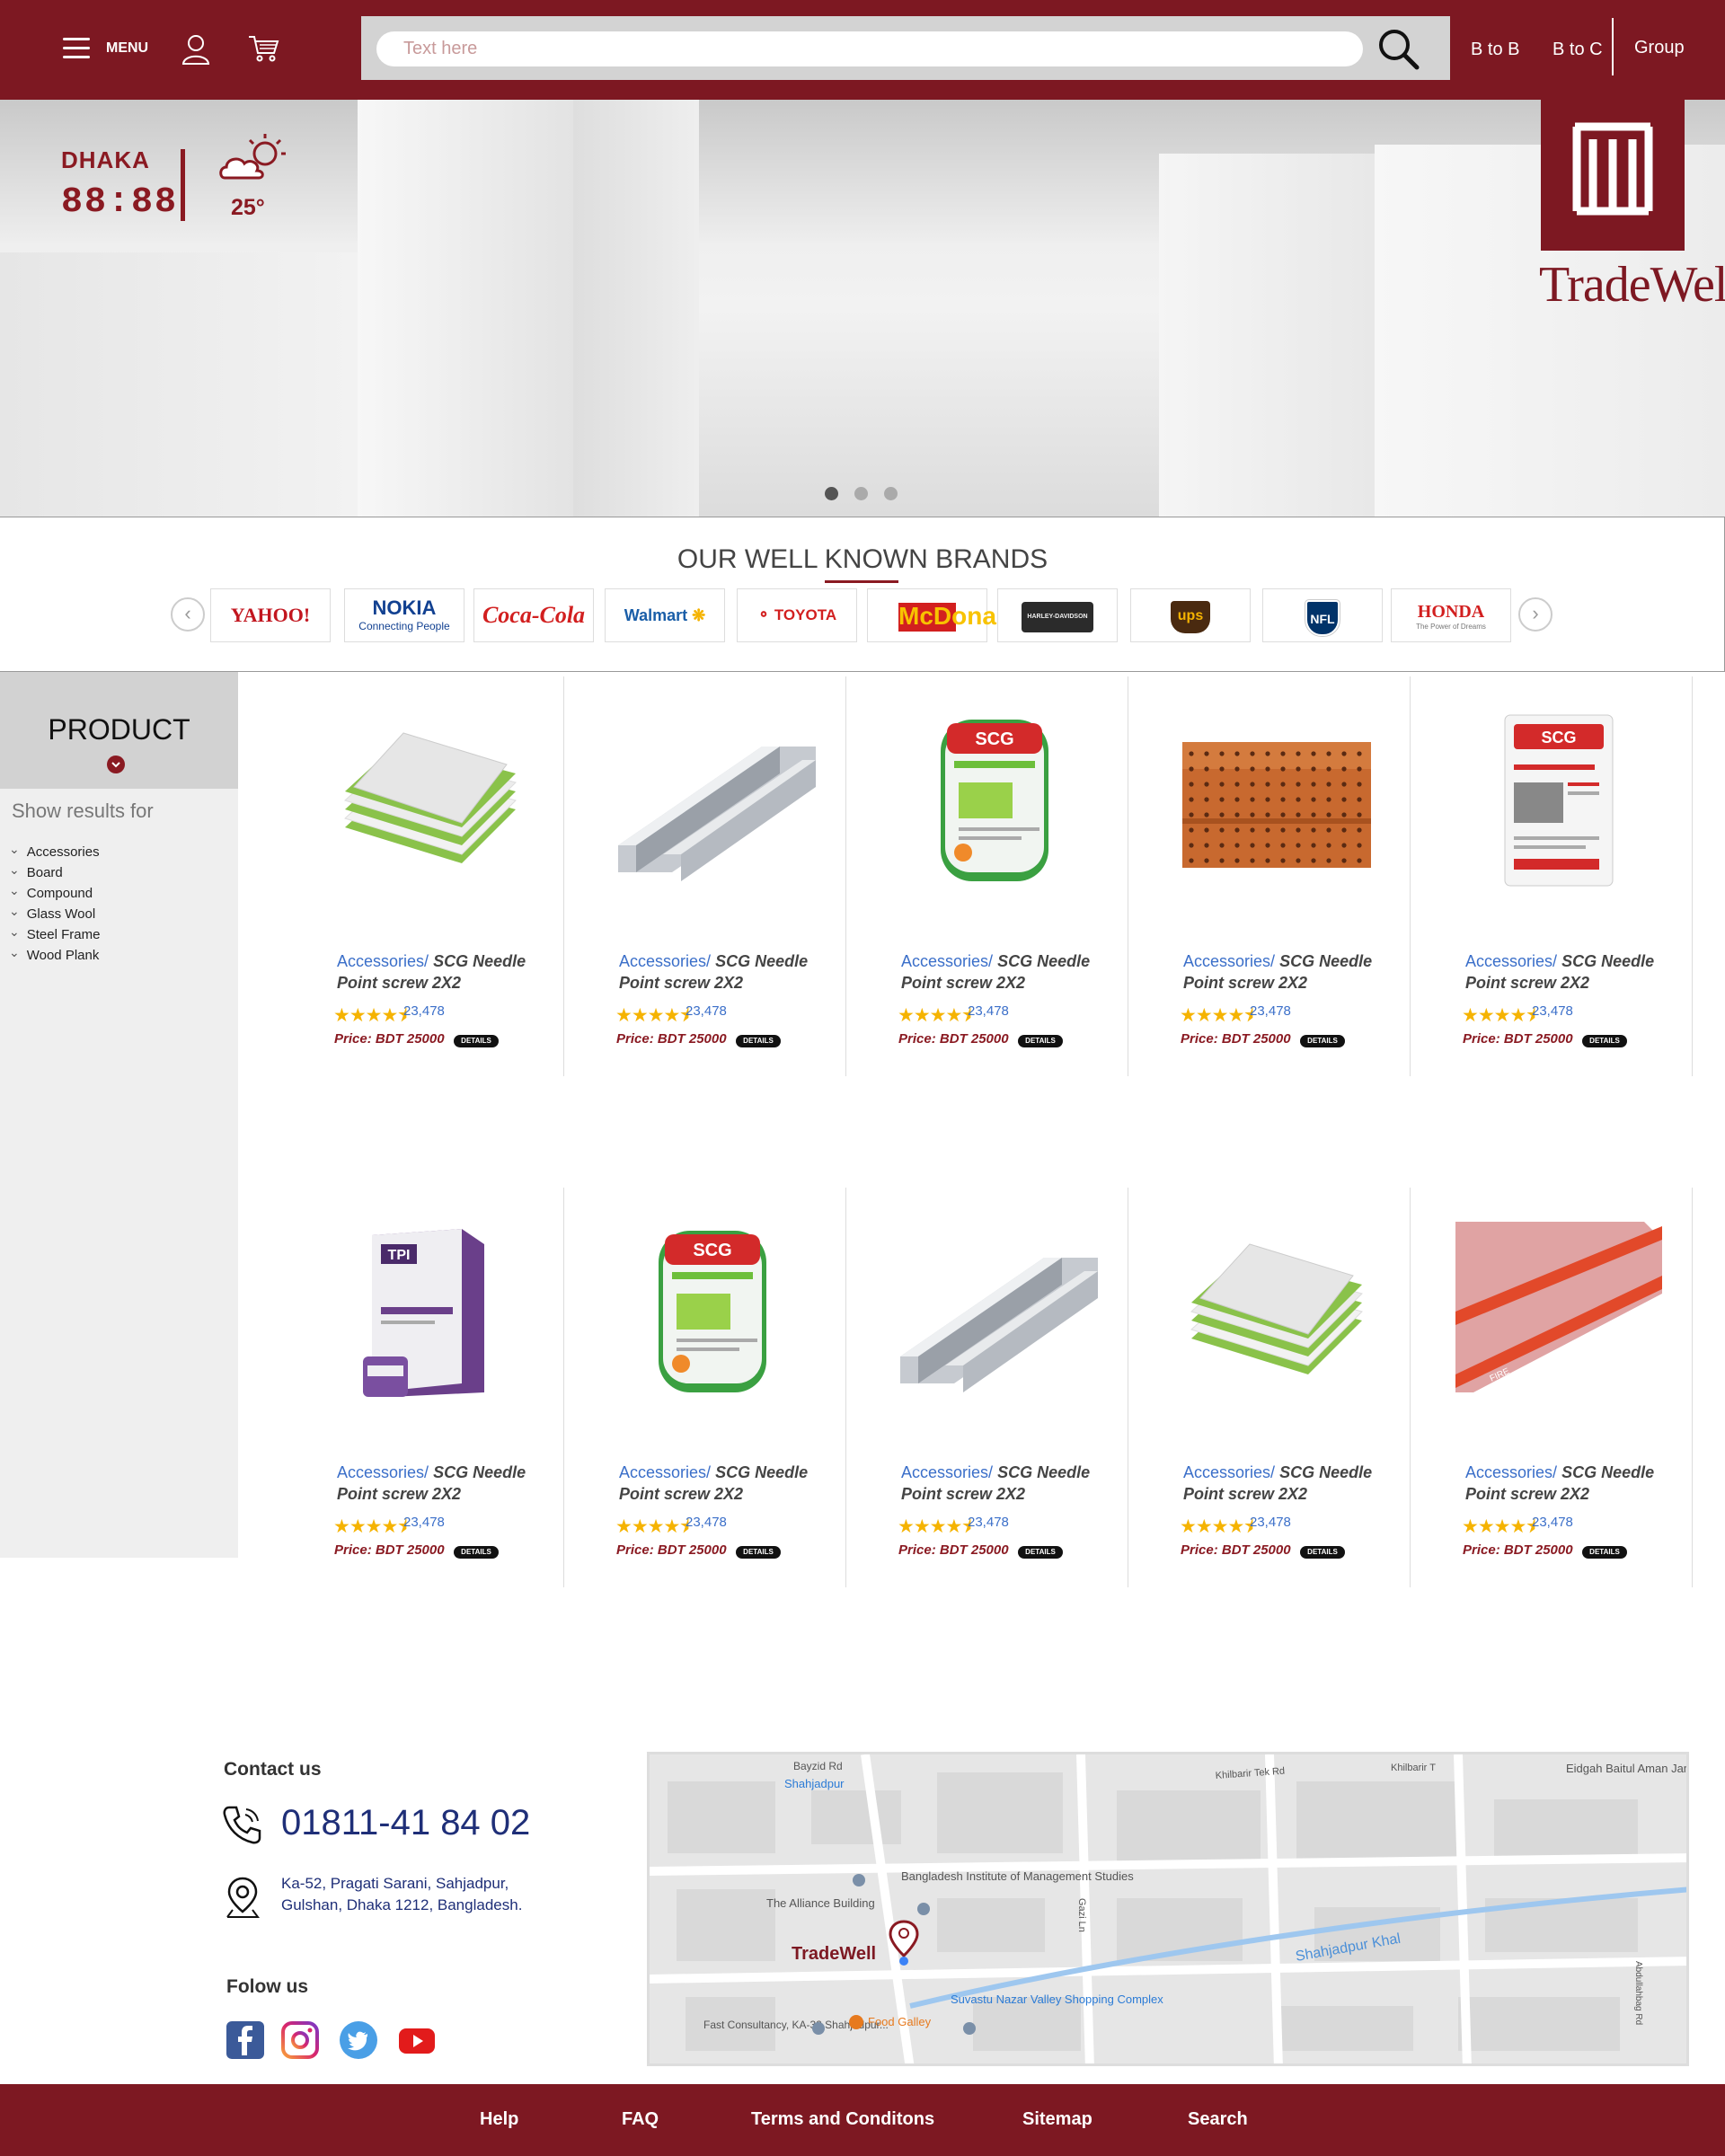 The image size is (1725, 2156). What do you see at coordinates (264, 48) in the screenshot?
I see `cart-icon` at bounding box center [264, 48].